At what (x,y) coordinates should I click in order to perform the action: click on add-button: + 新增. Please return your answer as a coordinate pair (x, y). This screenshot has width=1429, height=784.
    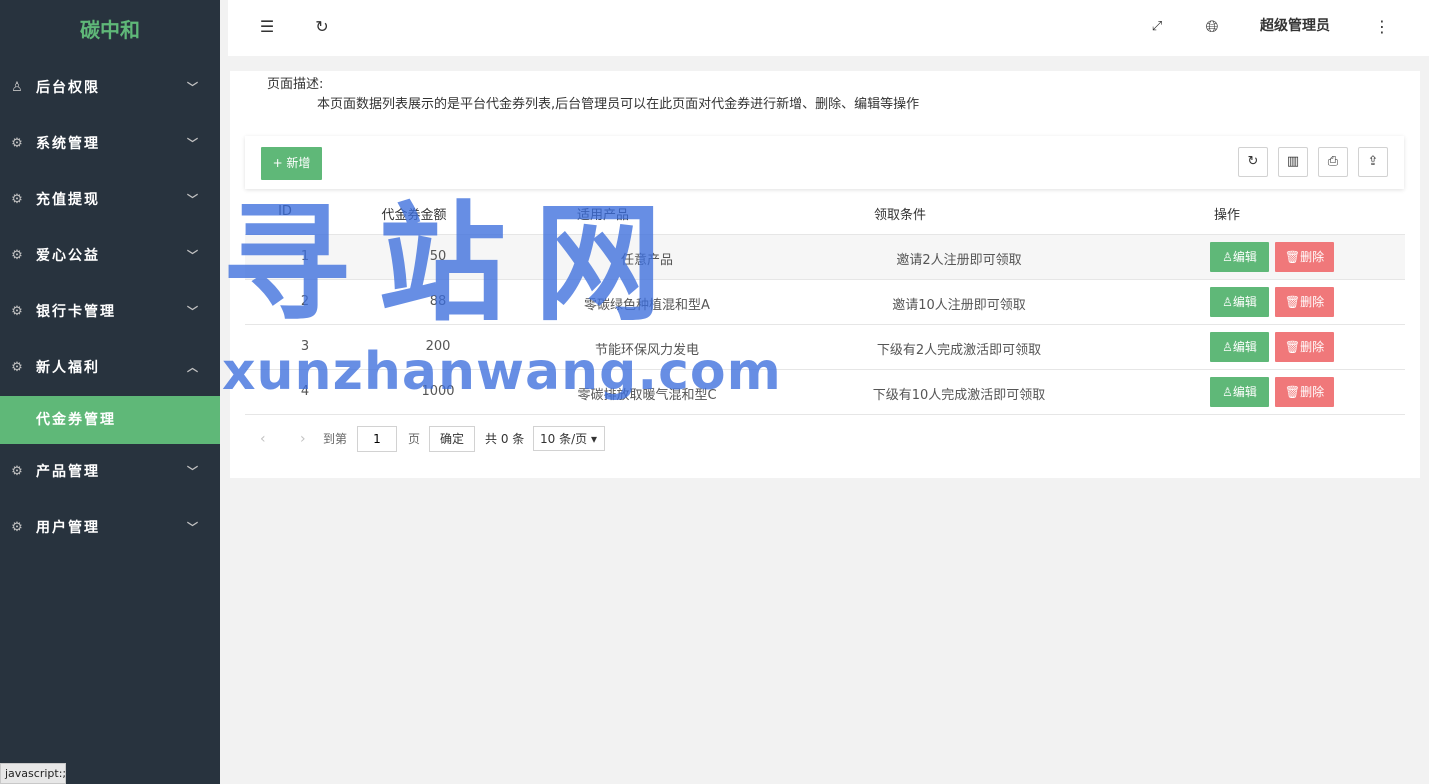
    Looking at the image, I should click on (291, 163).